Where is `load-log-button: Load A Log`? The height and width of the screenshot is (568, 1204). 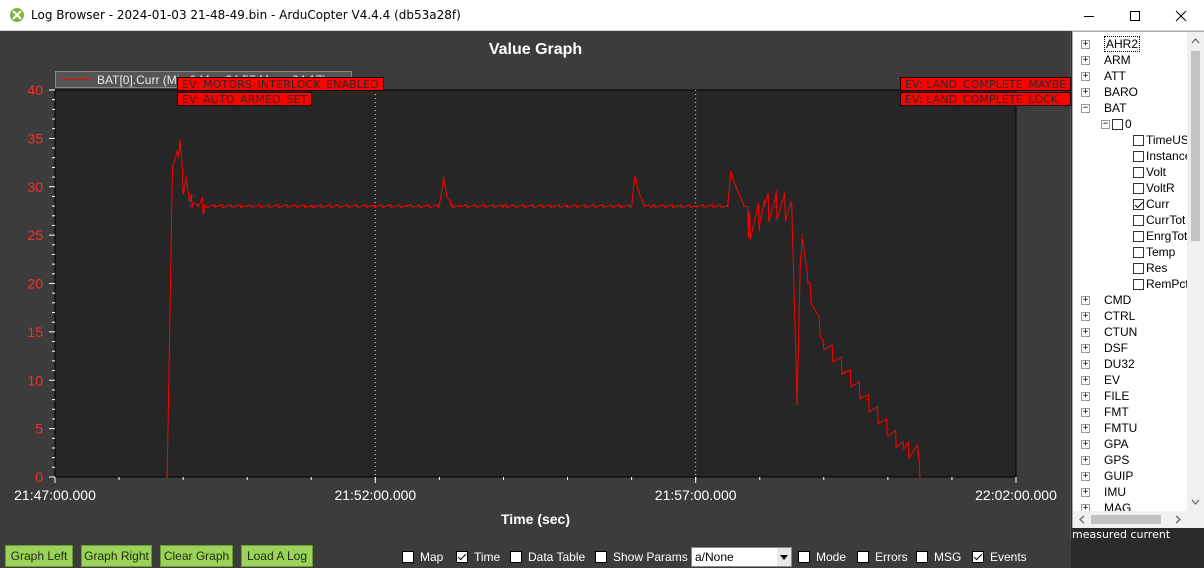
load-log-button: Load A Log is located at coordinates (277, 556).